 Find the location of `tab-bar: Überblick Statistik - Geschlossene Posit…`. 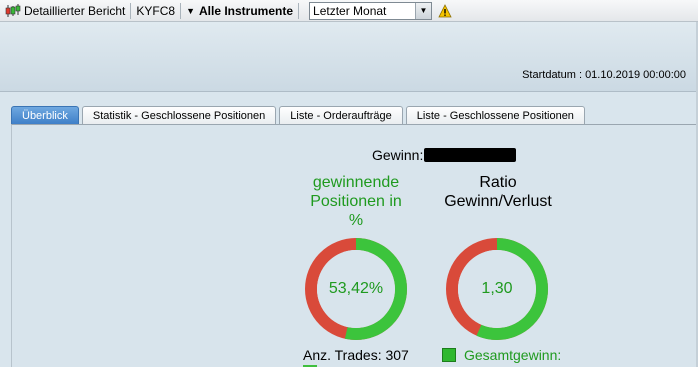

tab-bar: Überblick Statistik - Geschlossene Posit… is located at coordinates (299, 115).